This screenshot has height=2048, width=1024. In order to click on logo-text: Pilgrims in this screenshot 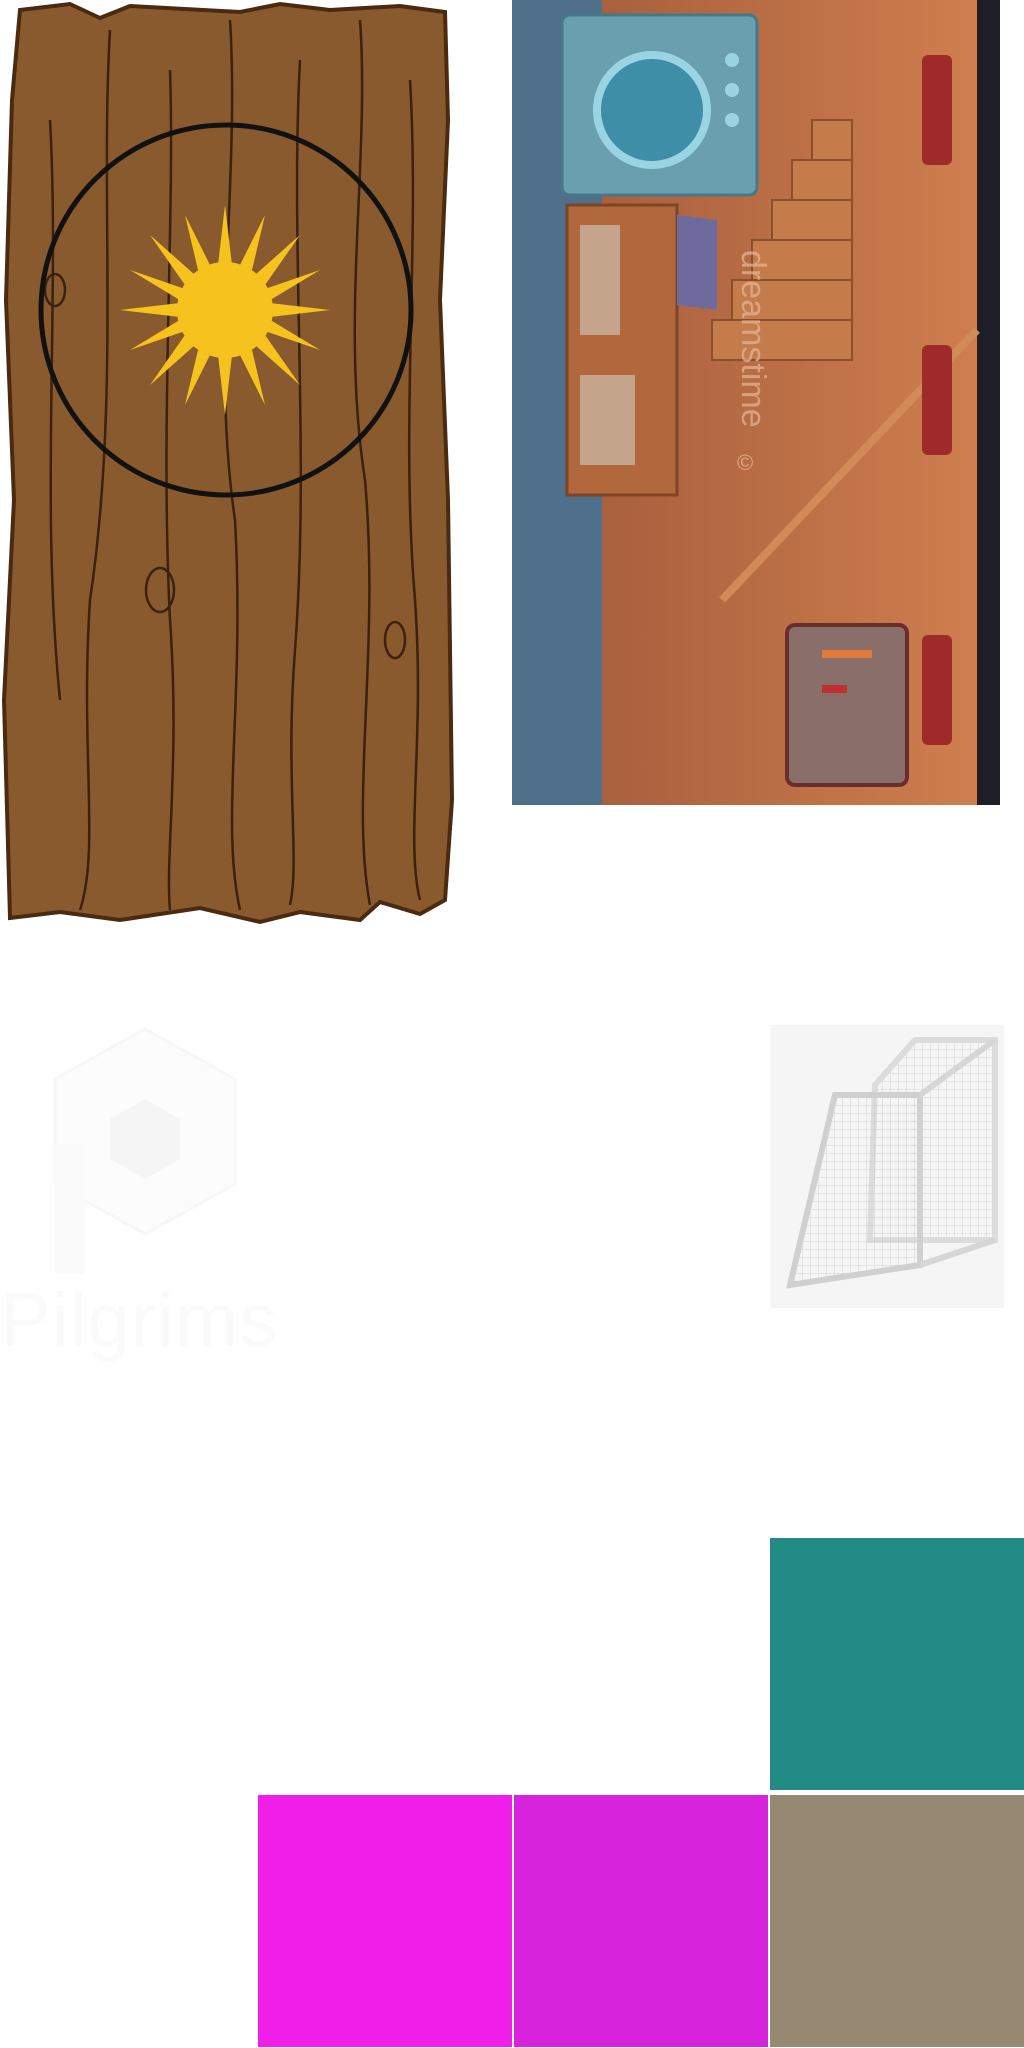, I will do `click(139, 1320)`.